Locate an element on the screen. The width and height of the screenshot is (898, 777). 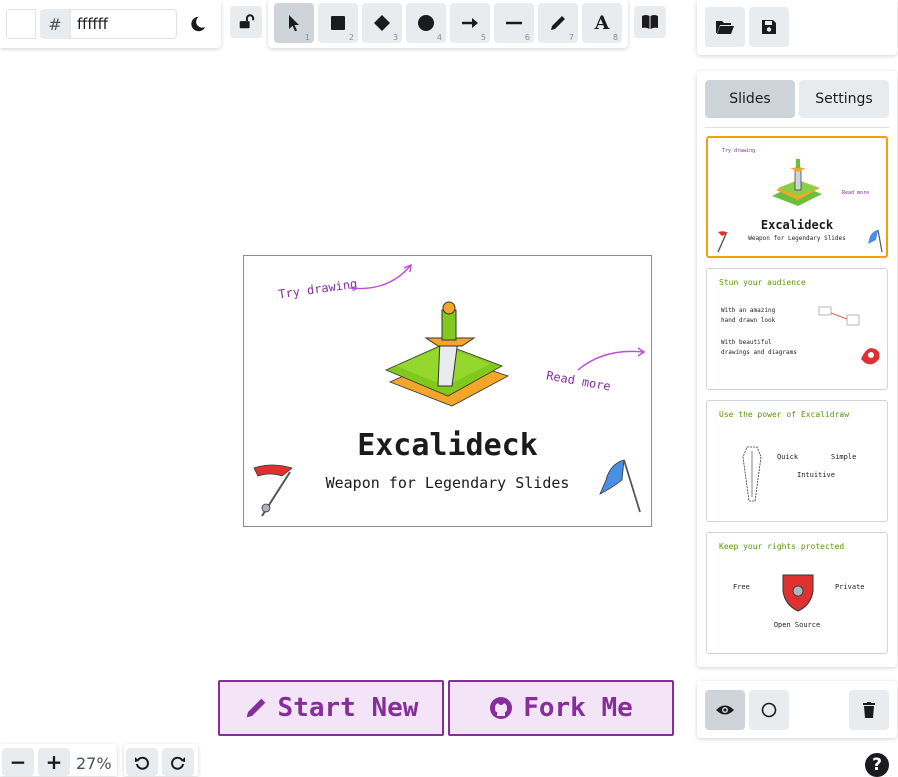
canvas-slide-subtitle: Weapon for Legendary Slides is located at coordinates (447, 483).